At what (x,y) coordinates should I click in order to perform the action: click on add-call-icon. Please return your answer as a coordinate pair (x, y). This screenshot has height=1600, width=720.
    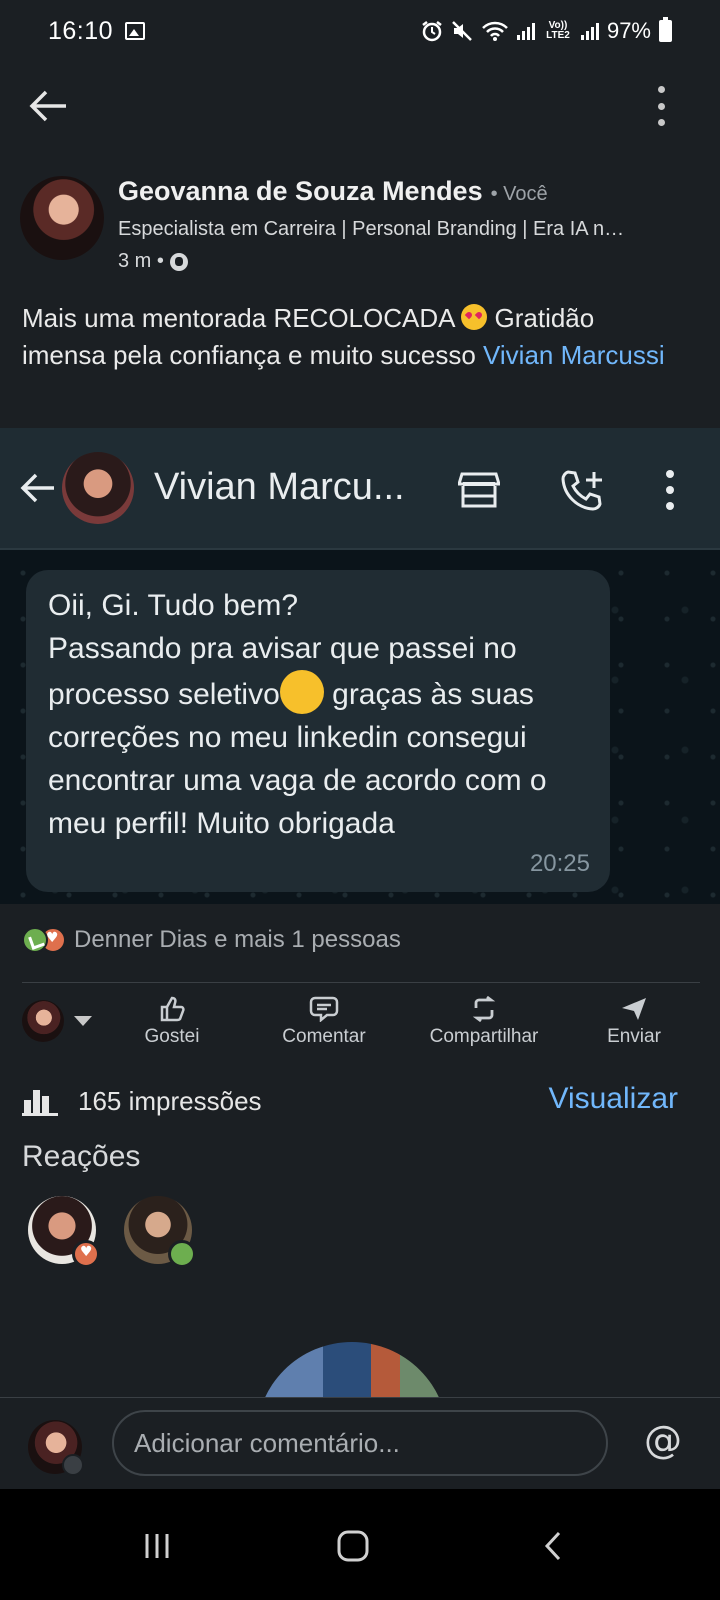
    Looking at the image, I should click on (581, 490).